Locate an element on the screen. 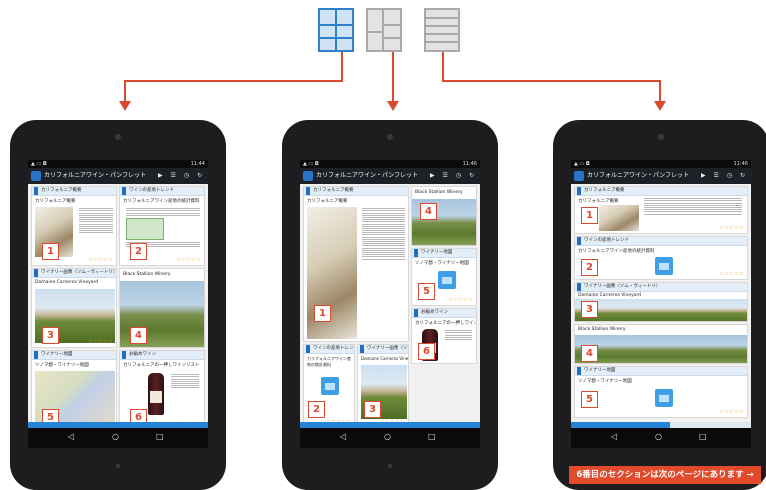  section-row-4: Black Stallion Winery 4 is located at coordinates (661, 344).